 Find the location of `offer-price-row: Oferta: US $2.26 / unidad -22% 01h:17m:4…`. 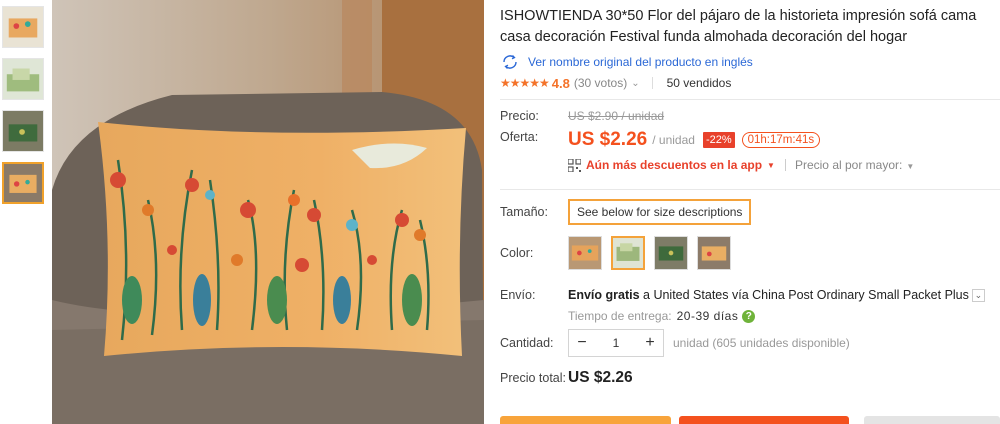

offer-price-row: Oferta: US $2.26 / unidad -22% 01h:17m:4… is located at coordinates (660, 140).